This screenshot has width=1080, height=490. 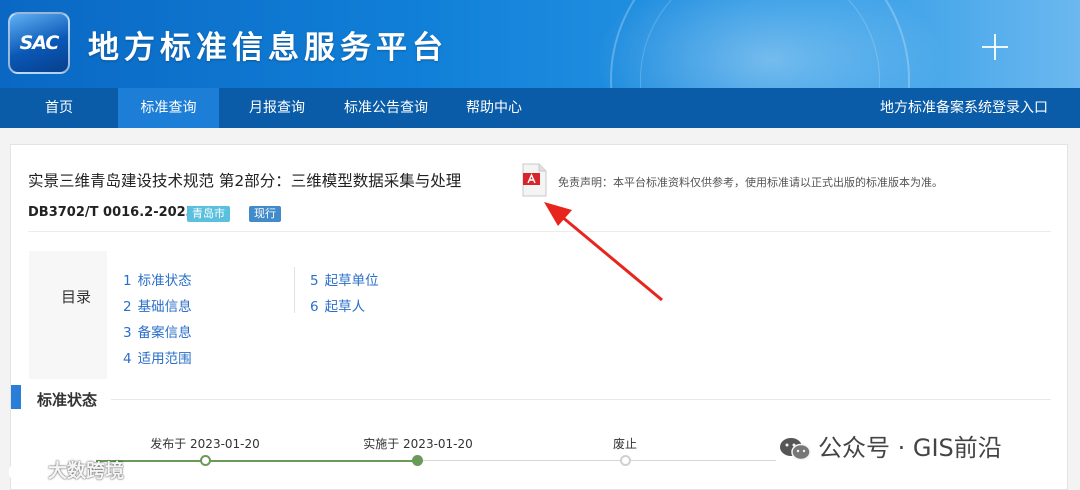 I want to click on toc-item-scope: 4 适用范围, so click(x=157, y=357).